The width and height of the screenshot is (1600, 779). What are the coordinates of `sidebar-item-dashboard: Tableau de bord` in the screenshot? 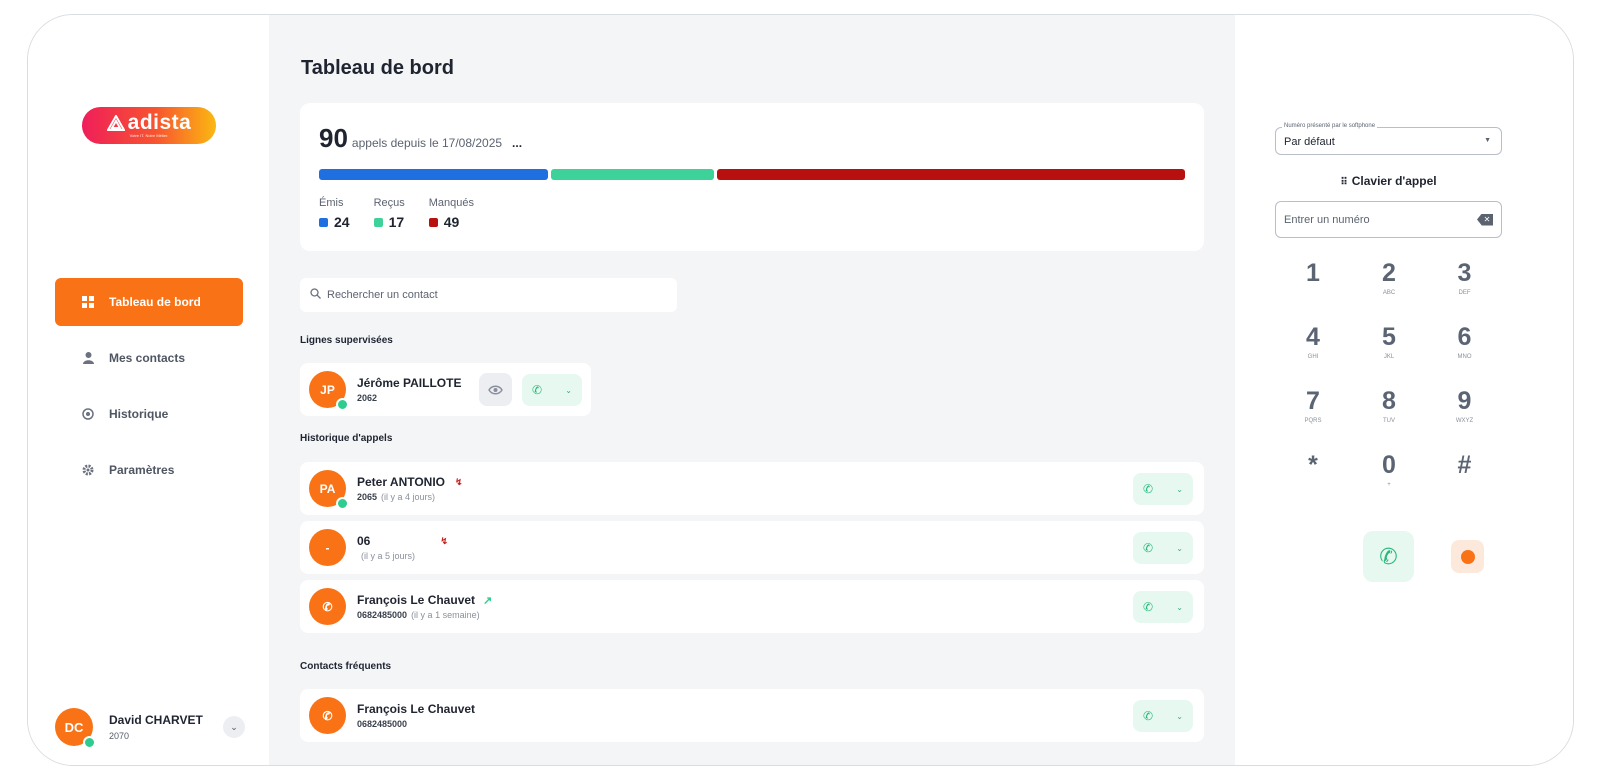 It's located at (149, 302).